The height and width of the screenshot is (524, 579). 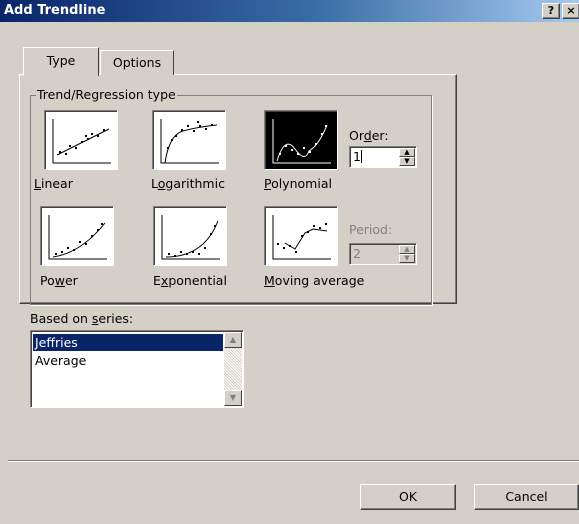 I want to click on scroll-down-icon: ▼, so click(x=233, y=397).